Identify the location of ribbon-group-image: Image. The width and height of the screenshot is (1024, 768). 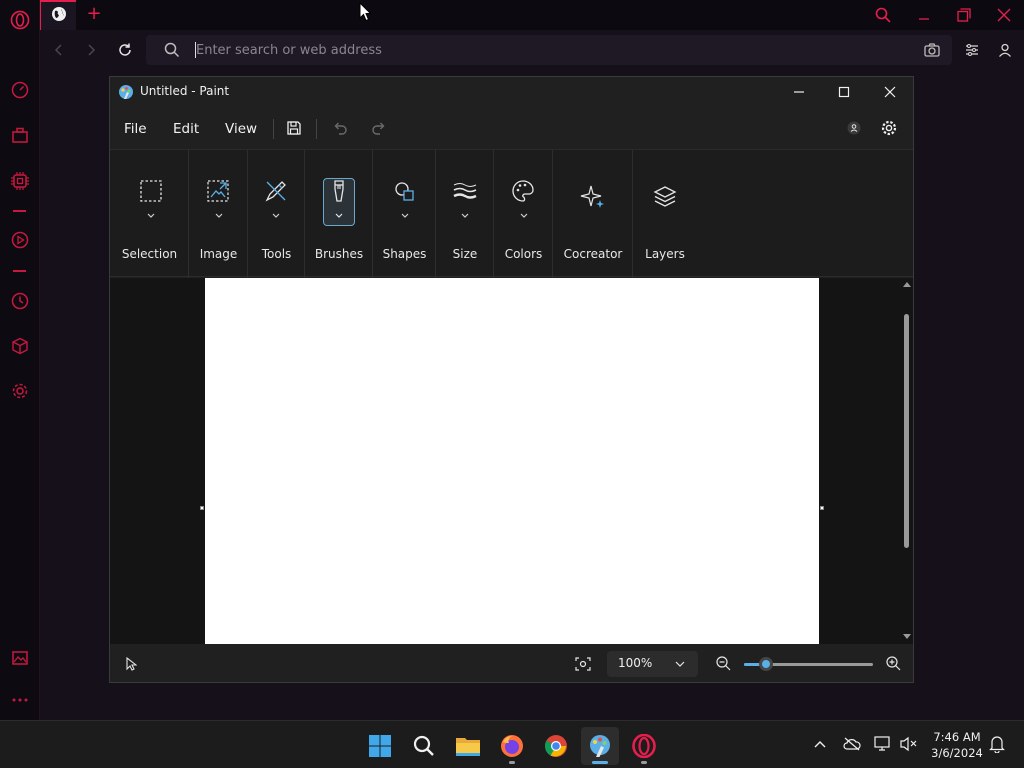
(218, 214).